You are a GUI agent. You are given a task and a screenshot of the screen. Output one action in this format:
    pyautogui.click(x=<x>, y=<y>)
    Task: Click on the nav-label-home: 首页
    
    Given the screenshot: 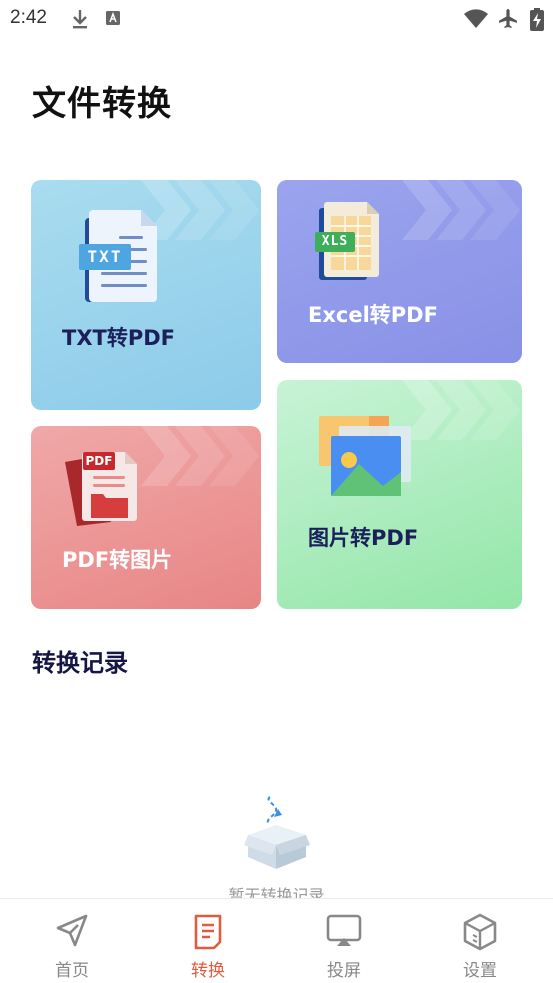 What is the action you would take?
    pyautogui.click(x=72, y=971)
    